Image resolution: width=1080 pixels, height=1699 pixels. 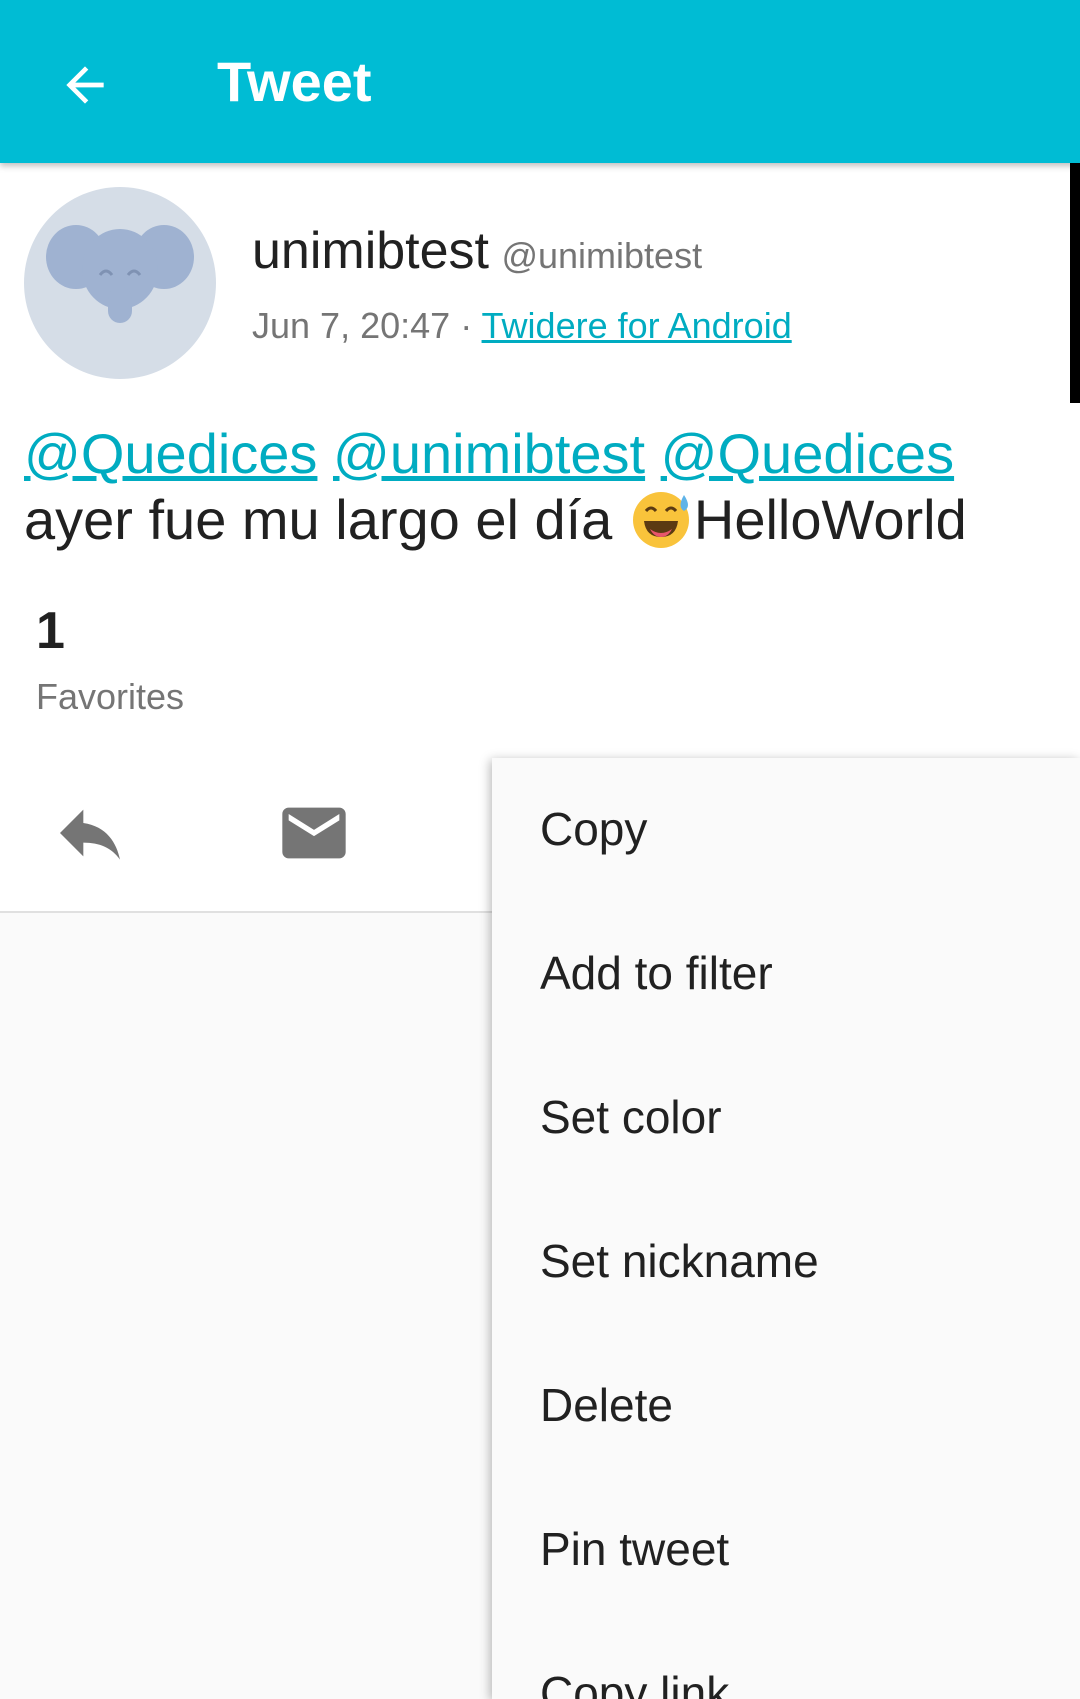 I want to click on favorites-count: 1, so click(x=50, y=631).